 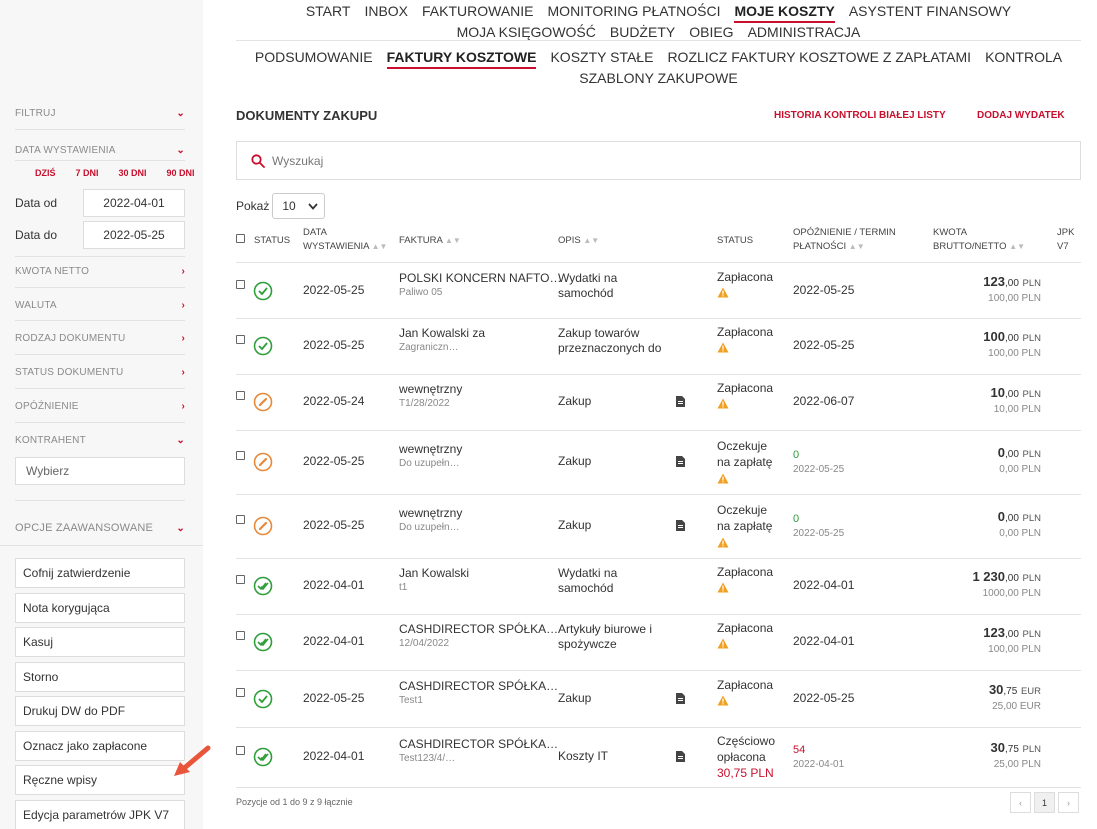 I want to click on whitelist-history-link: HISTORIA KONTROLI BIAŁEJ LISTY, so click(x=860, y=115).